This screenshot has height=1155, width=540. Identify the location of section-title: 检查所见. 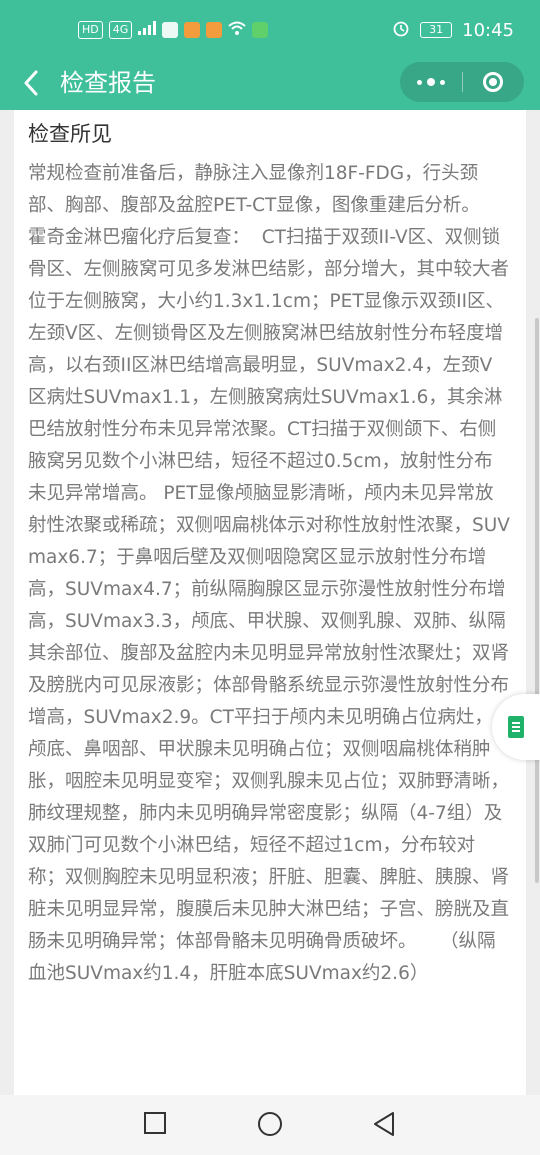
(70, 134).